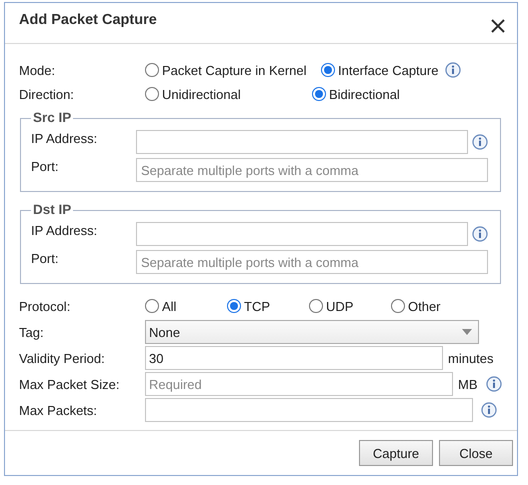 This screenshot has width=528, height=485. What do you see at coordinates (424, 306) in the screenshot?
I see `radio-label: Other` at bounding box center [424, 306].